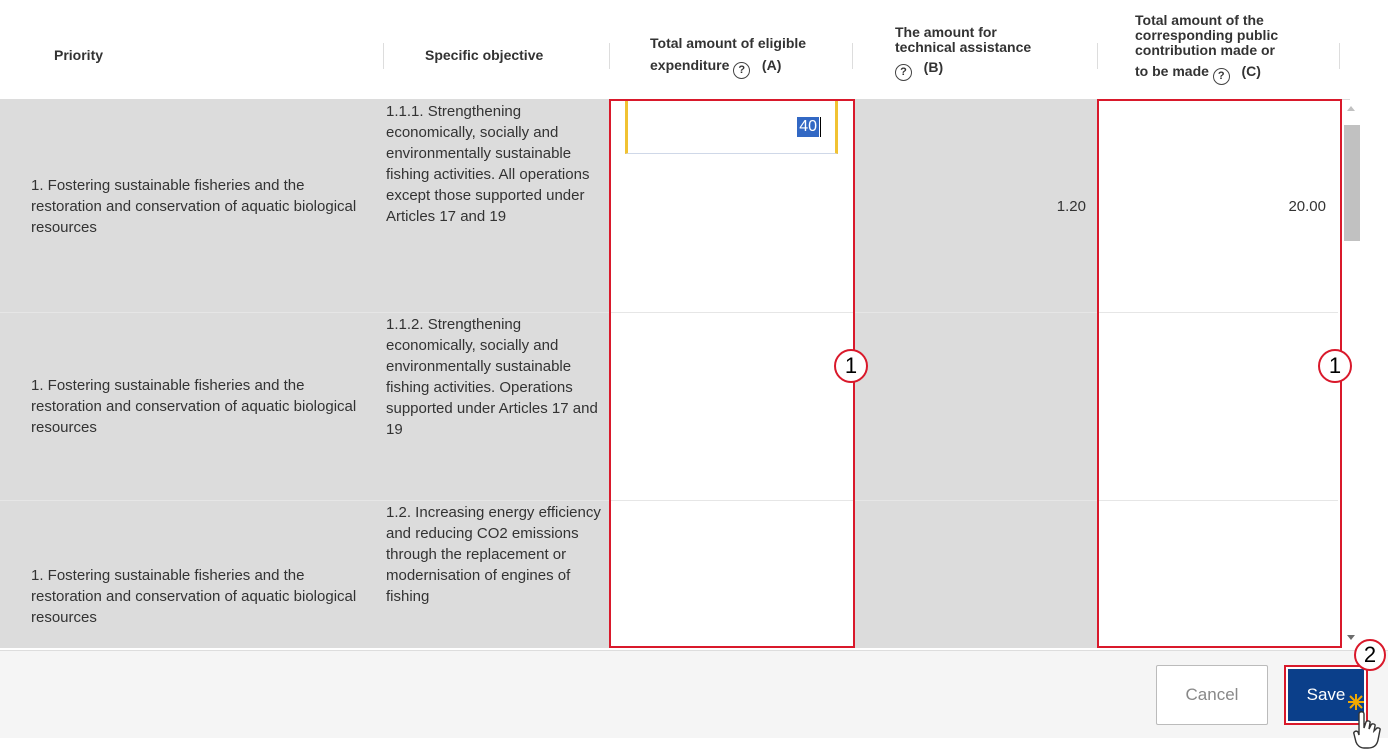 The width and height of the screenshot is (1388, 756). I want to click on public-contribution-cell: 20.00, so click(1218, 206).